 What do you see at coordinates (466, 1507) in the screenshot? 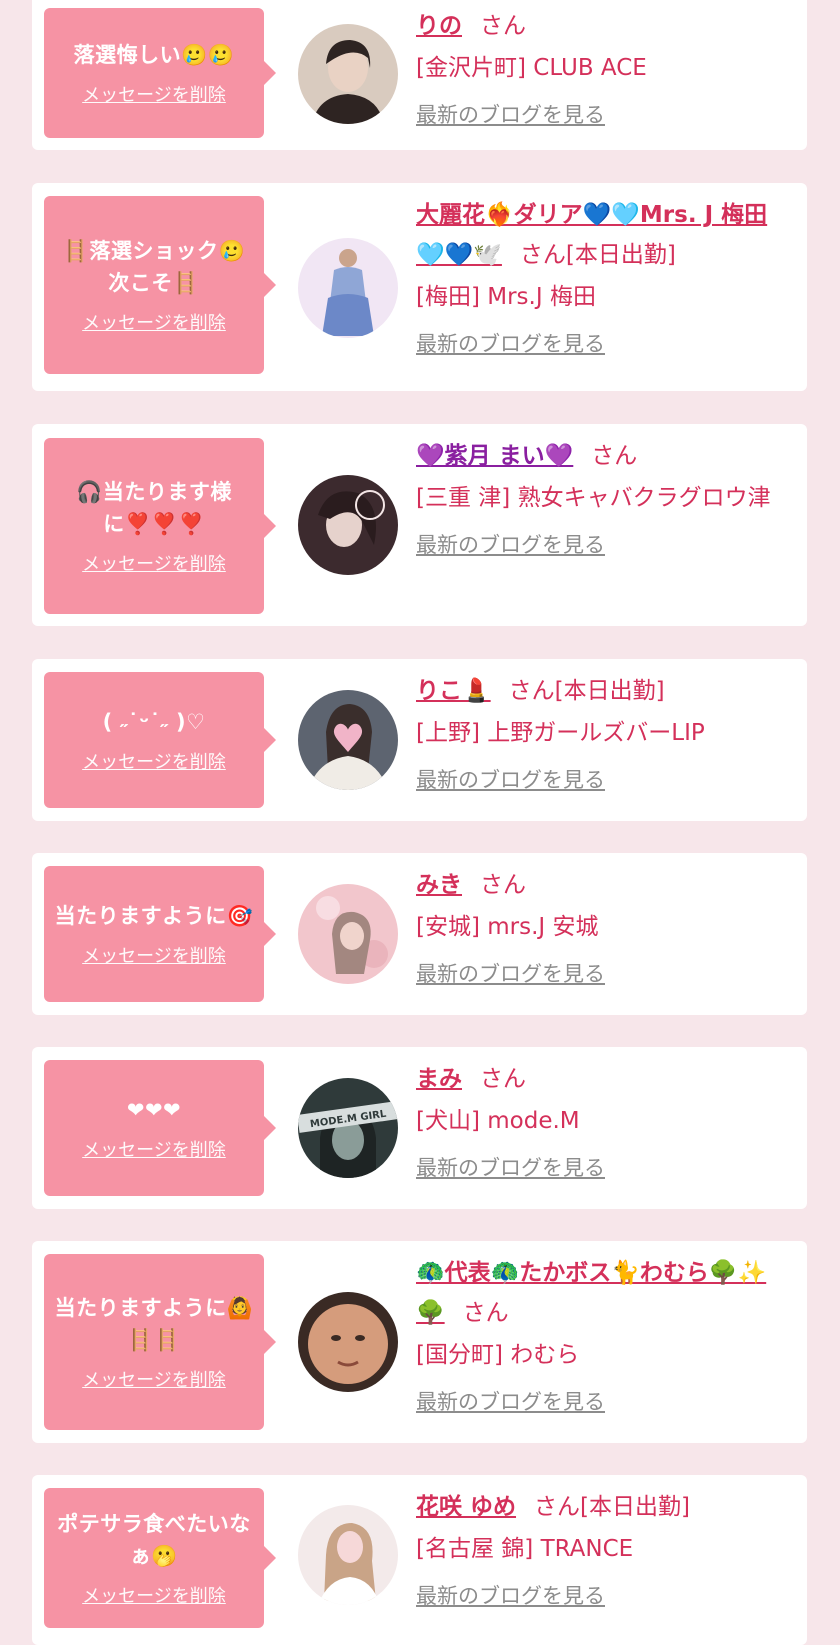
I see `user-name-link: 花咲 ゆめ` at bounding box center [466, 1507].